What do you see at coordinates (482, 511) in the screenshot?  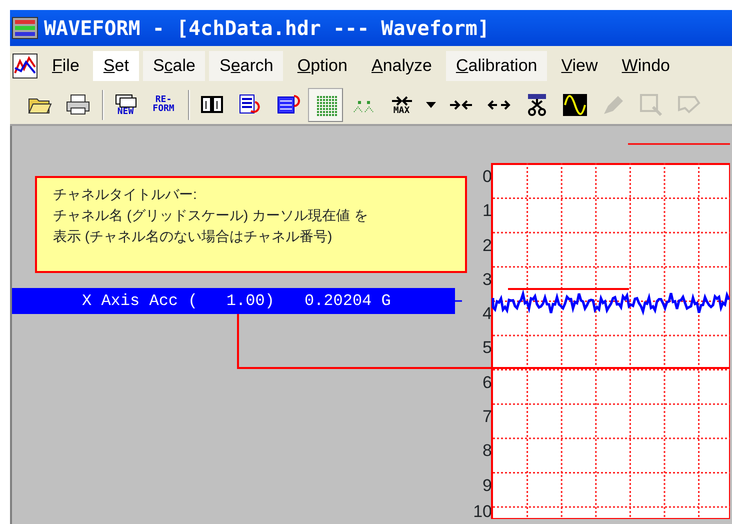 I see `scale-label: 10` at bounding box center [482, 511].